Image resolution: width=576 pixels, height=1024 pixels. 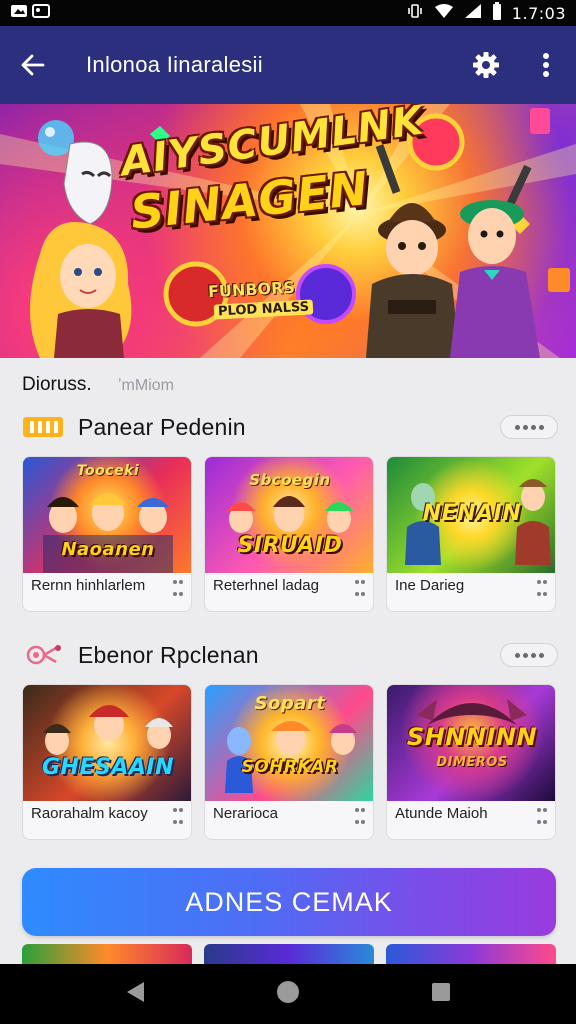 I want to click on game-title: Atunde Maioh, so click(x=441, y=813).